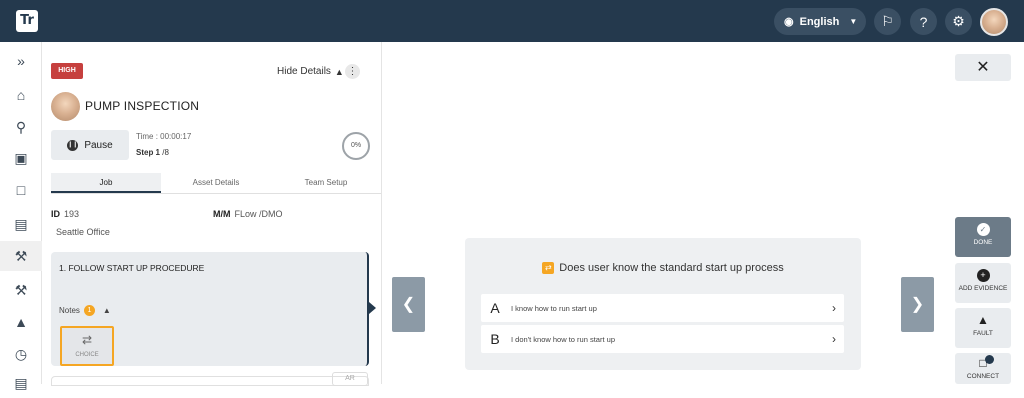  I want to click on pause-label: Pause, so click(98, 145).